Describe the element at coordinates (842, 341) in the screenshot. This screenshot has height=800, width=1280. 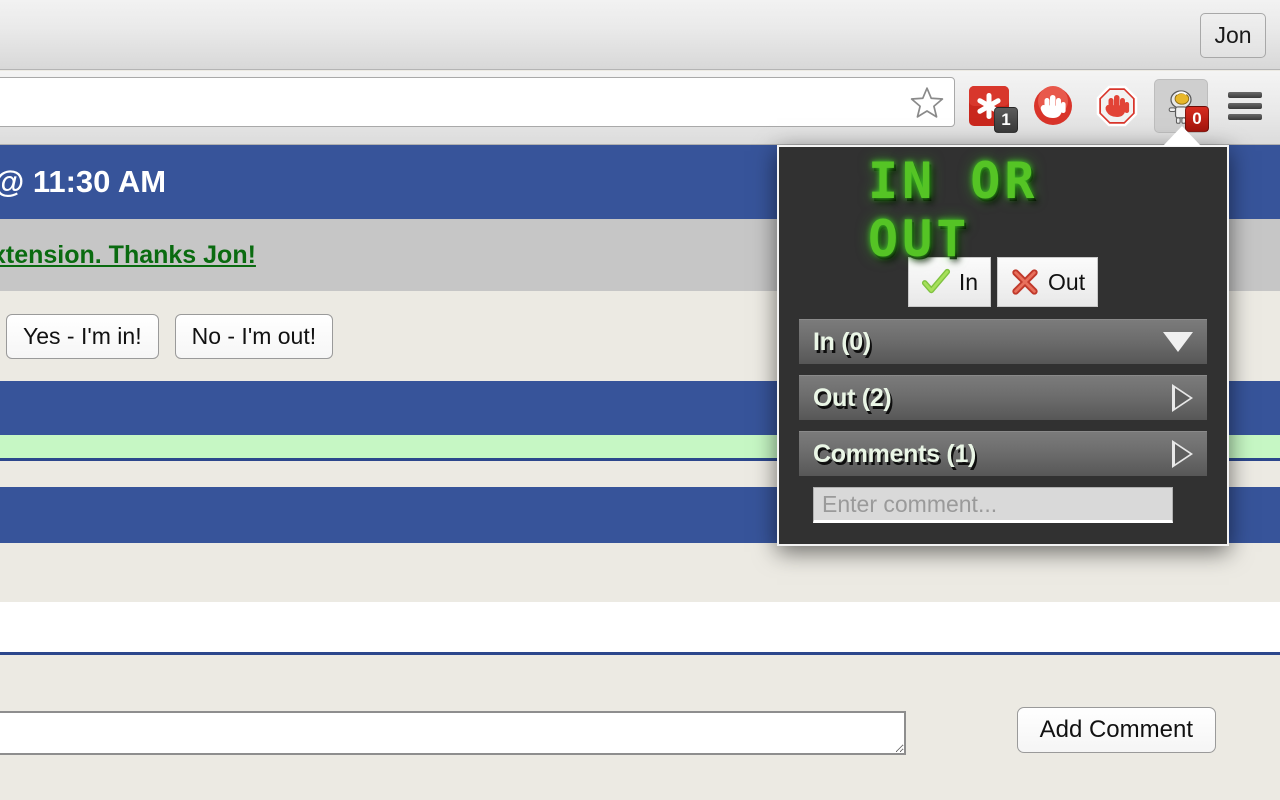
I see `popup-section-in-label: In (0)` at that location.